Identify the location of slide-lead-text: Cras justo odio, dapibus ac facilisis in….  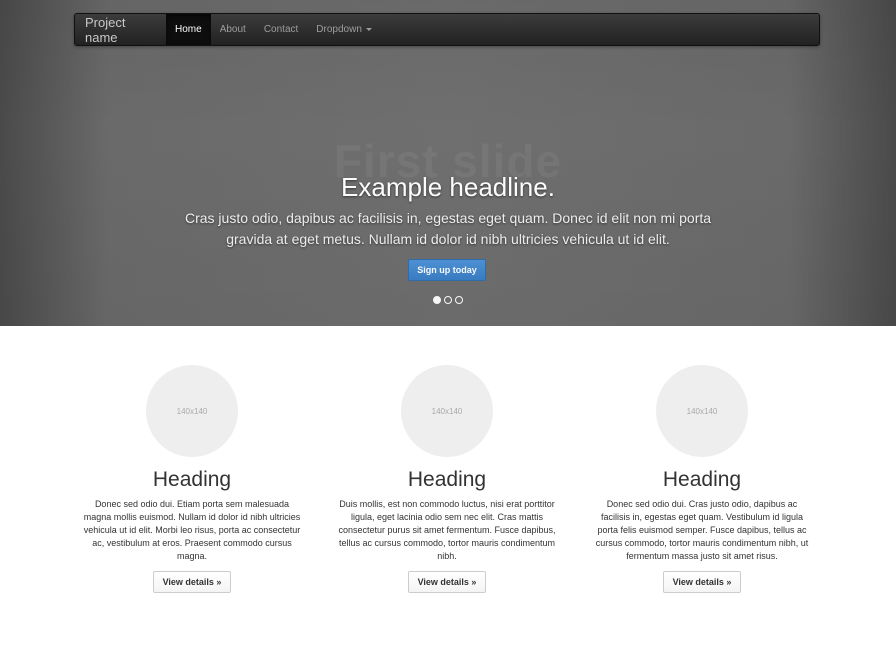
(448, 228).